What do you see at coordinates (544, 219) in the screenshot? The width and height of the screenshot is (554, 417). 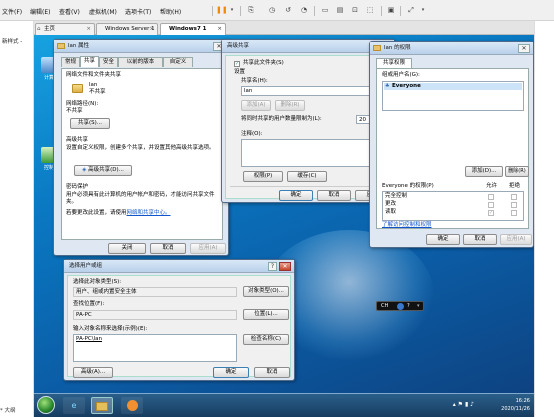 I see `host-right-panel` at bounding box center [544, 219].